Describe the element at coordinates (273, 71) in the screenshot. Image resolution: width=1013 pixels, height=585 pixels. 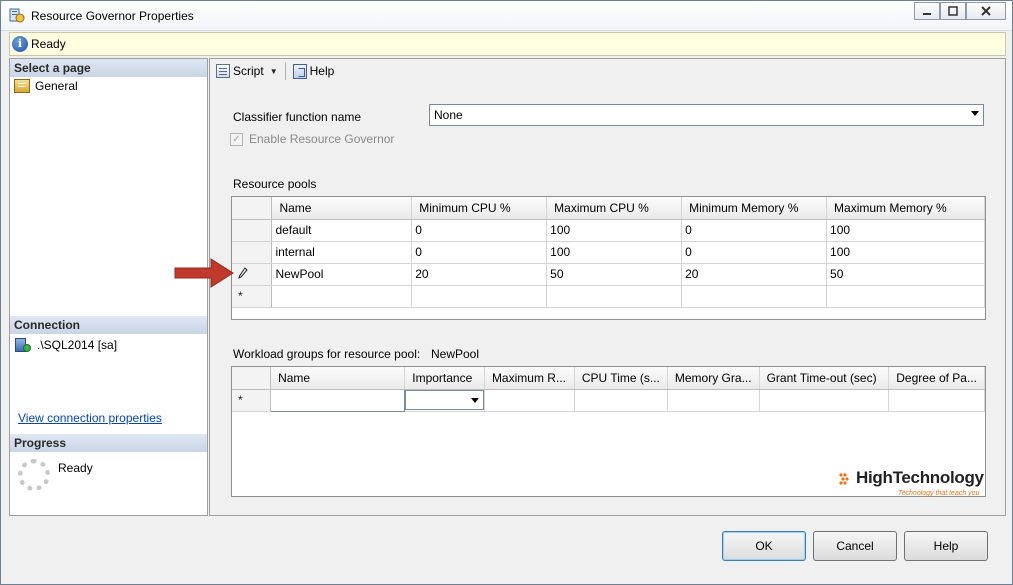
I see `chevron-down-icon: ▼` at that location.